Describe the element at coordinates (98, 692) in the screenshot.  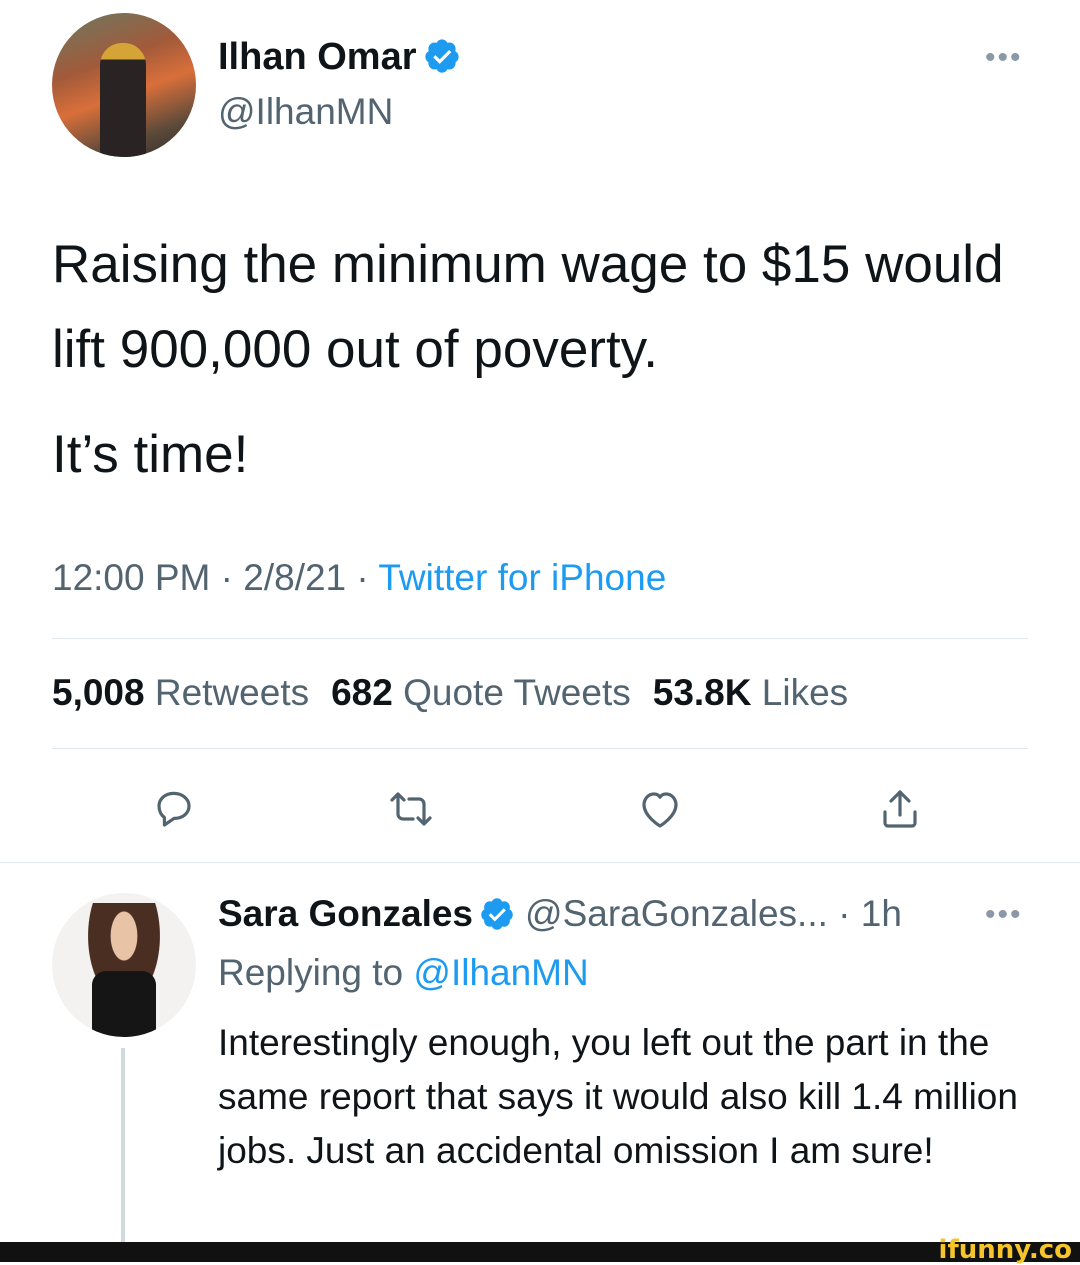
I see `retweets-count: 5,008` at that location.